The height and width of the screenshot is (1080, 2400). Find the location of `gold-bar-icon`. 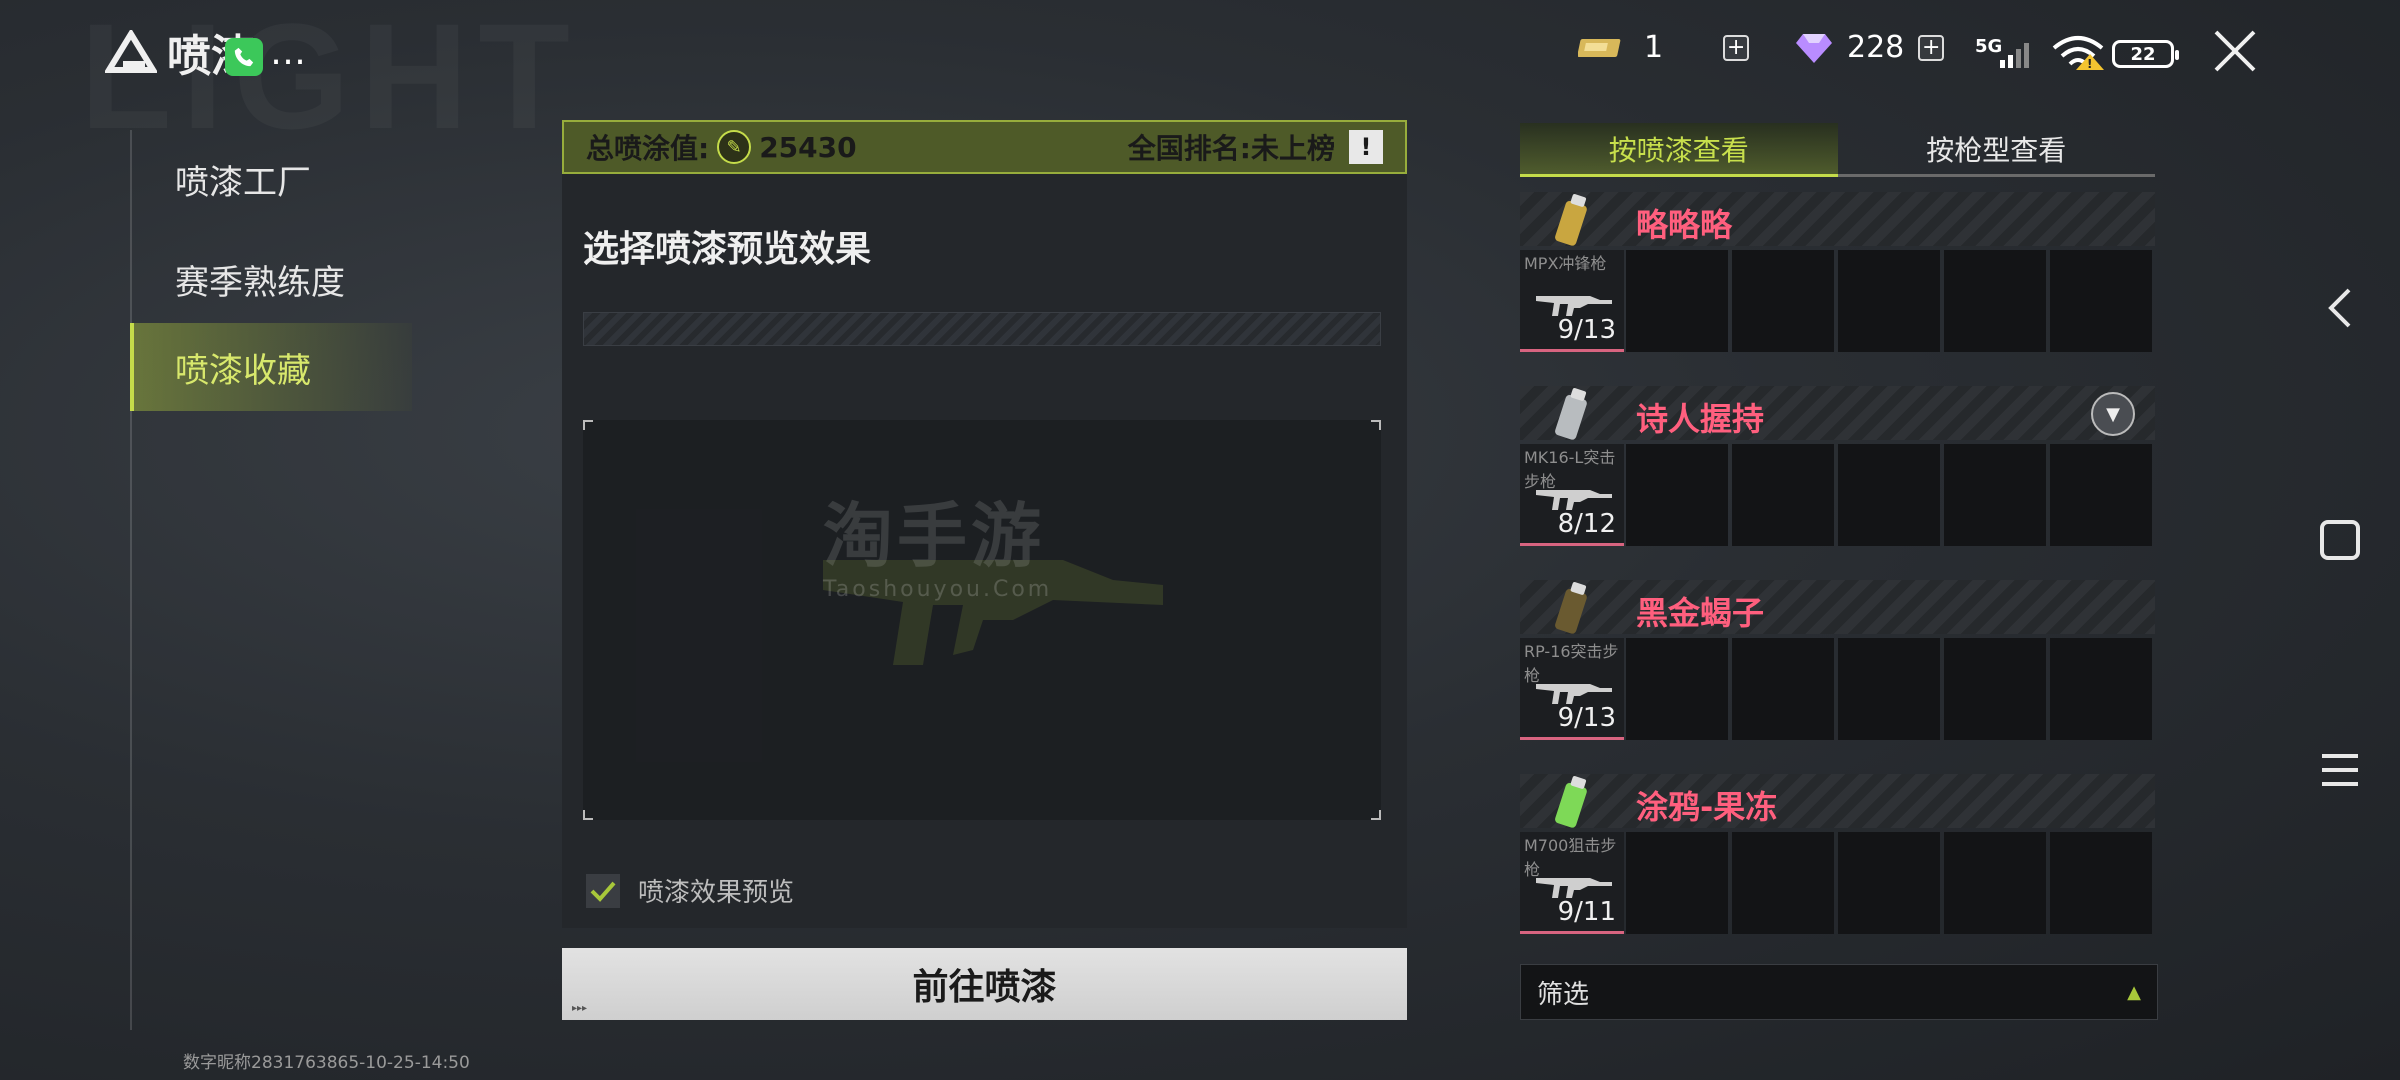

gold-bar-icon is located at coordinates (1599, 47).